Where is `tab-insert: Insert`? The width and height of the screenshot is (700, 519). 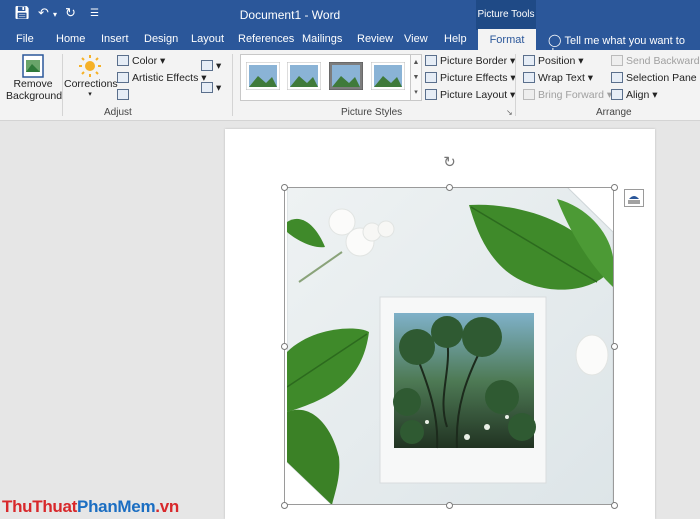
tab-insert: Insert is located at coordinates (115, 39).